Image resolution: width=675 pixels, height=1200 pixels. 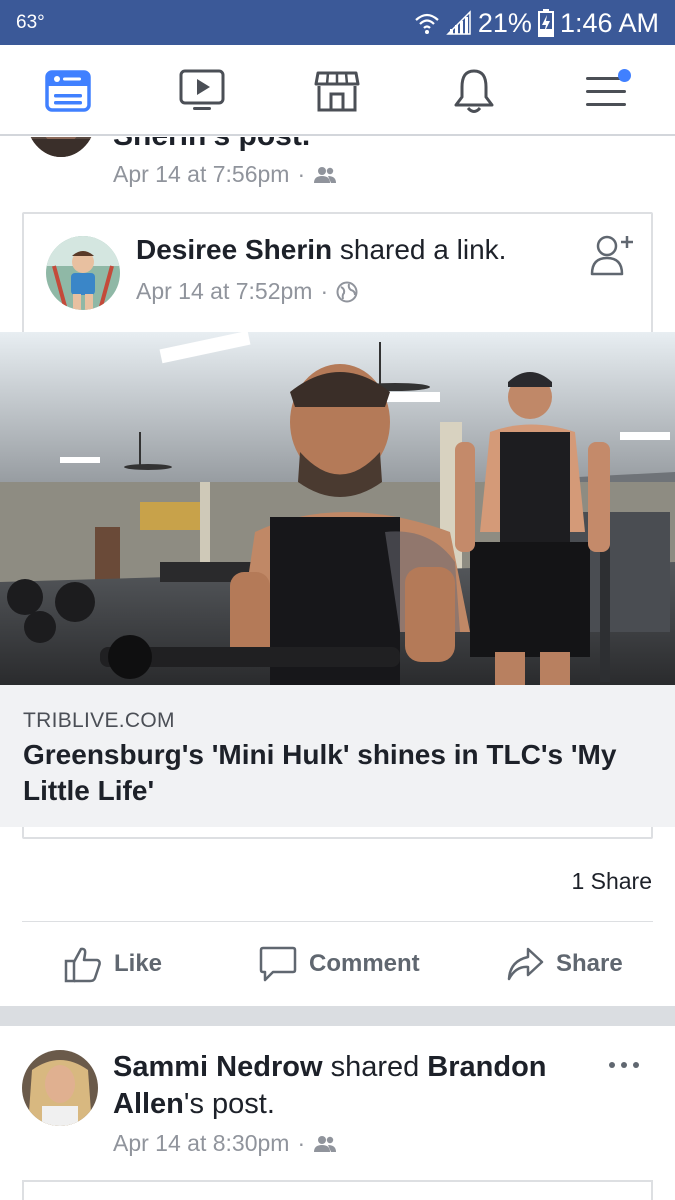 I want to click on globe-icon, so click(x=347, y=291).